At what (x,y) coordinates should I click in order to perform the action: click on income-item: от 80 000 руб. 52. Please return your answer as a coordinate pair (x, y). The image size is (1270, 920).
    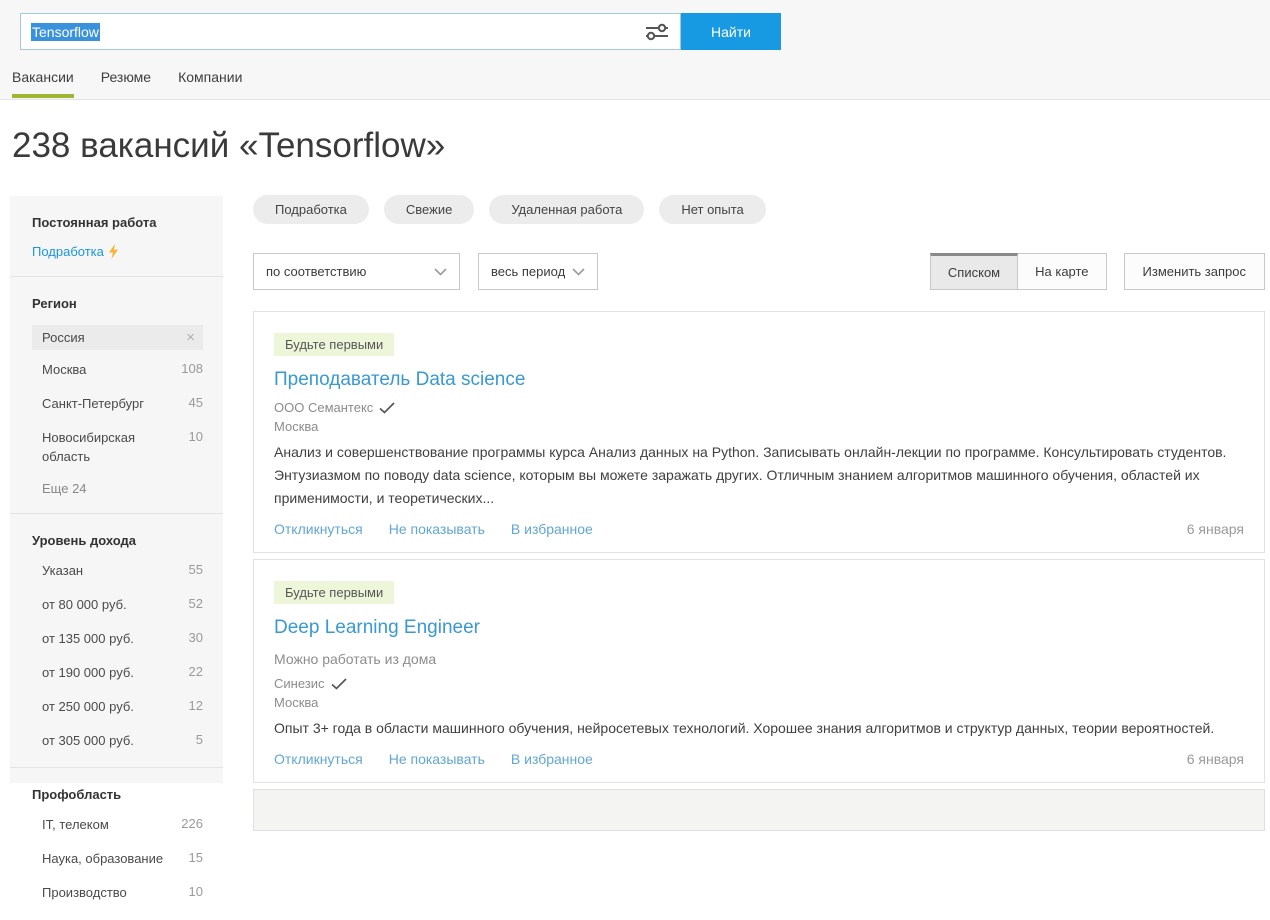
    Looking at the image, I should click on (117, 605).